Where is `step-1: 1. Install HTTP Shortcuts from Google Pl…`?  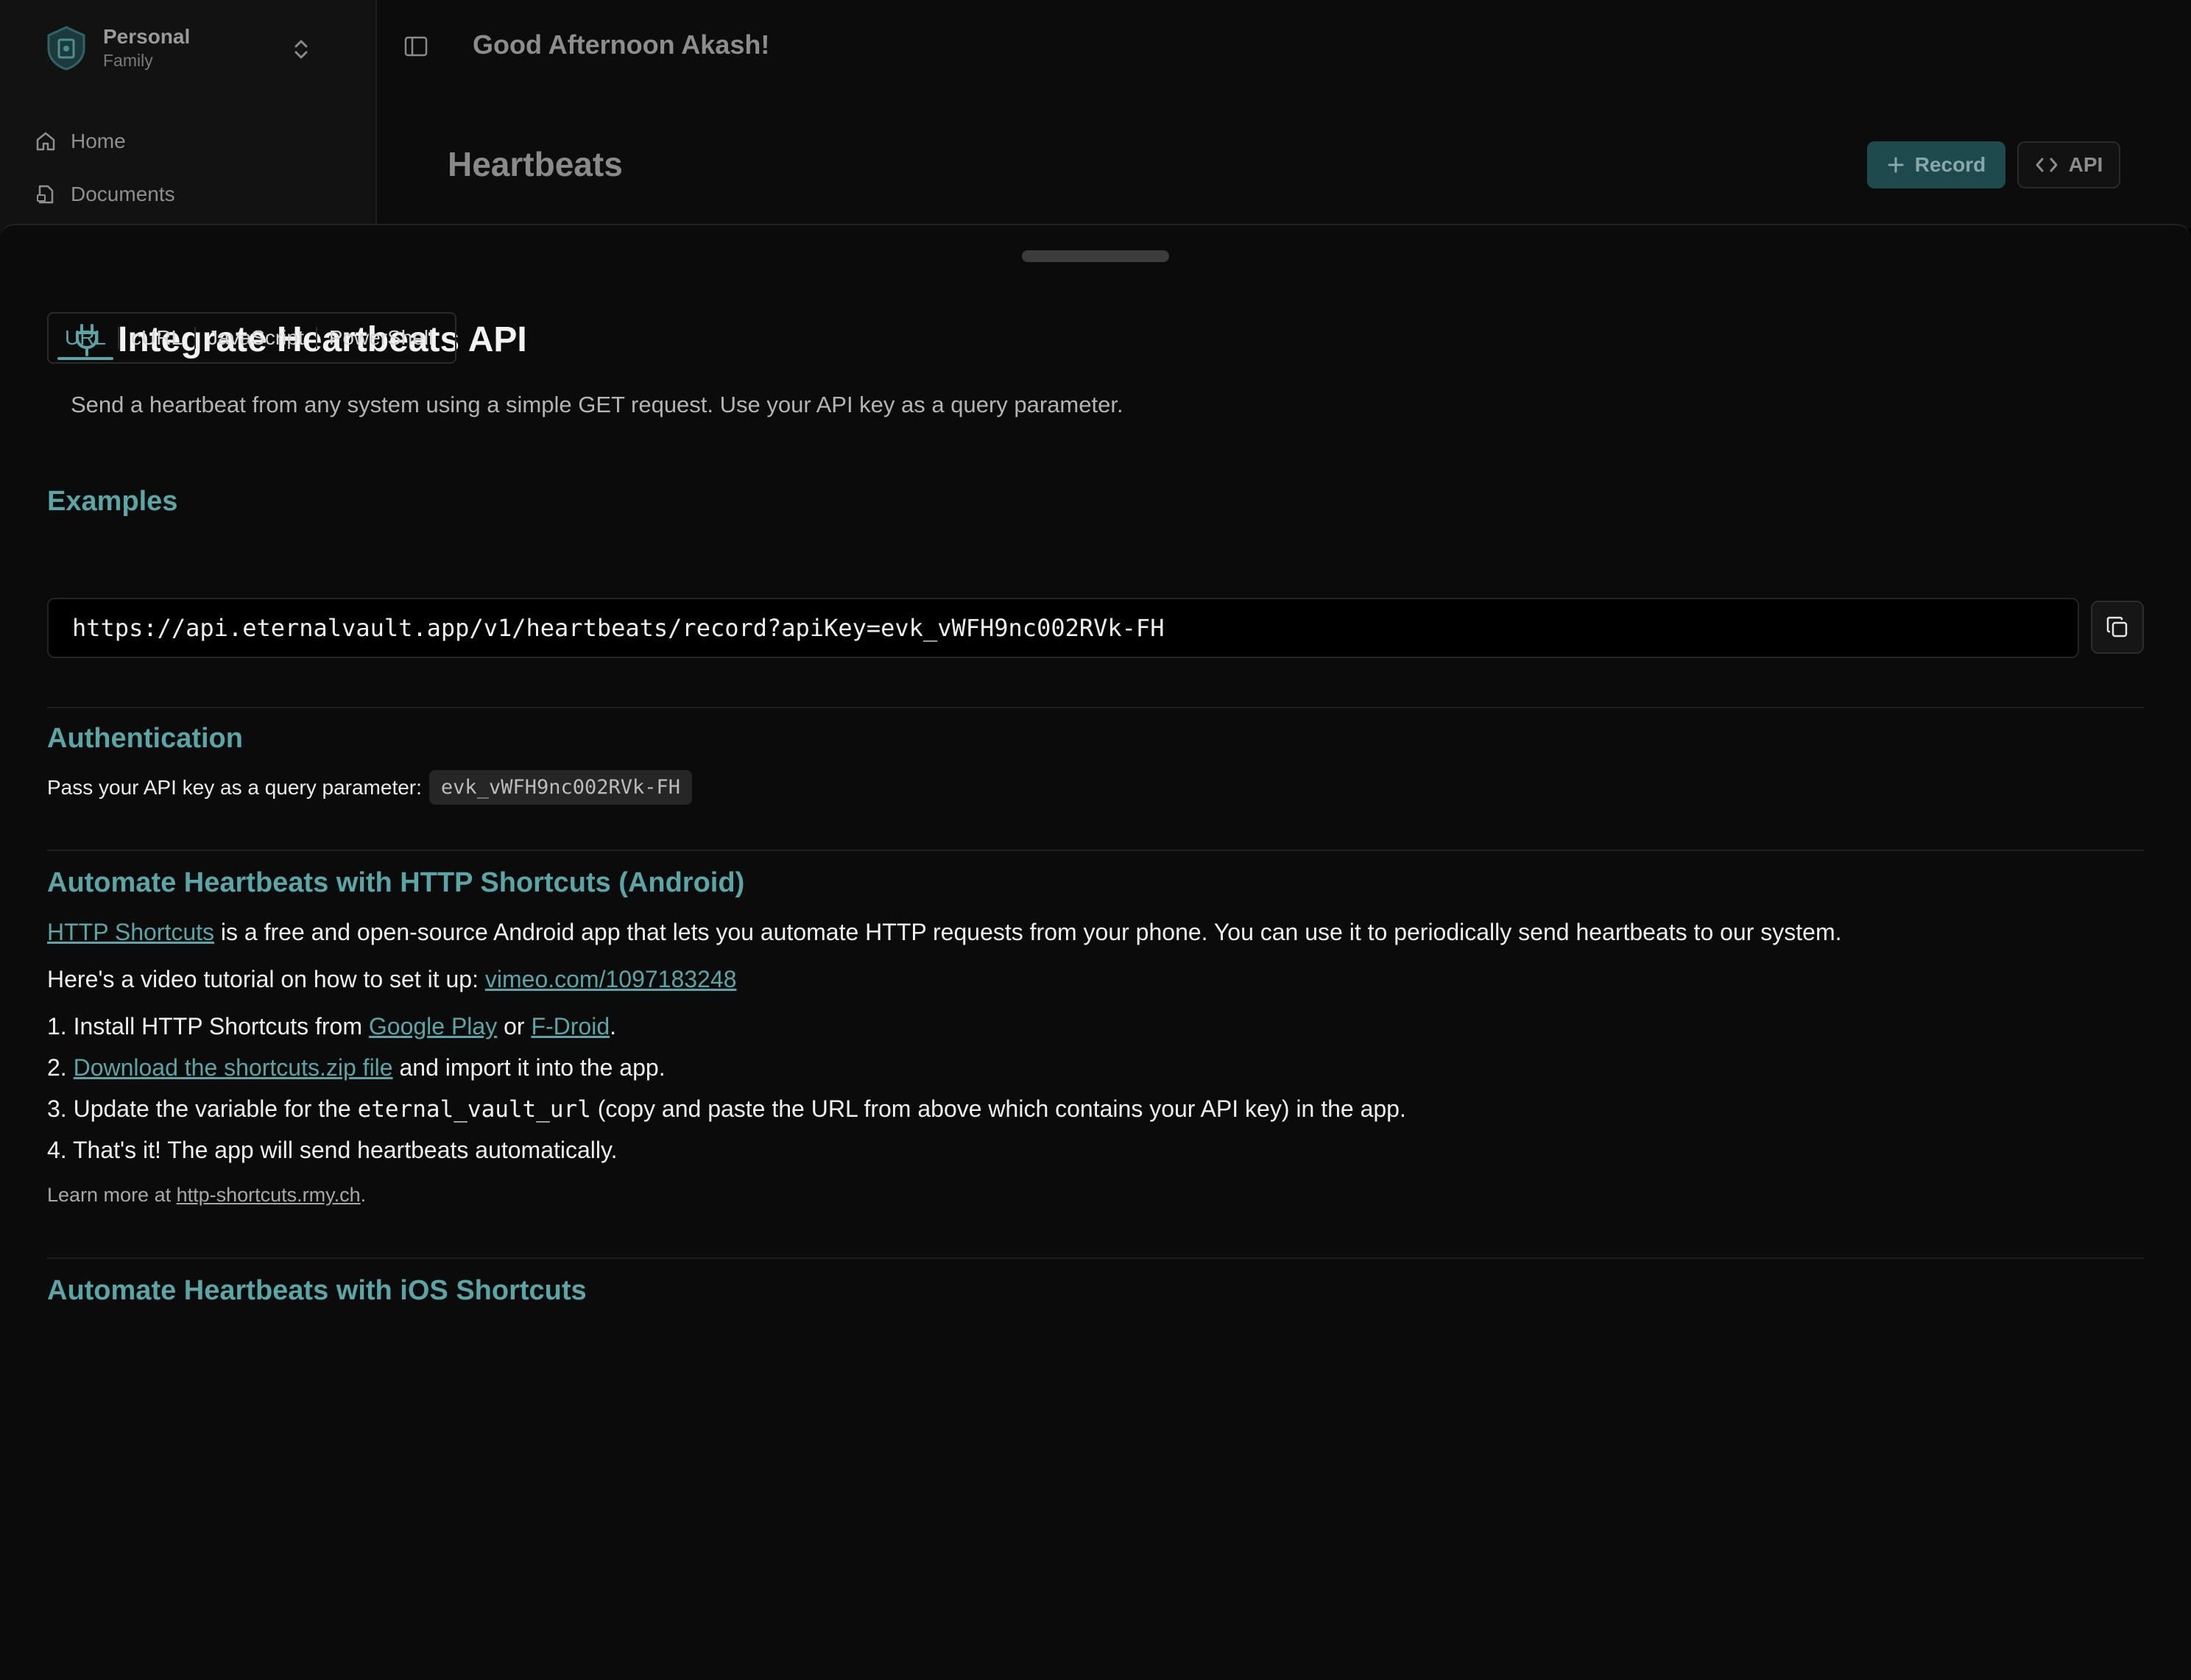 step-1: 1. Install HTTP Shortcuts from Google Pl… is located at coordinates (331, 1026).